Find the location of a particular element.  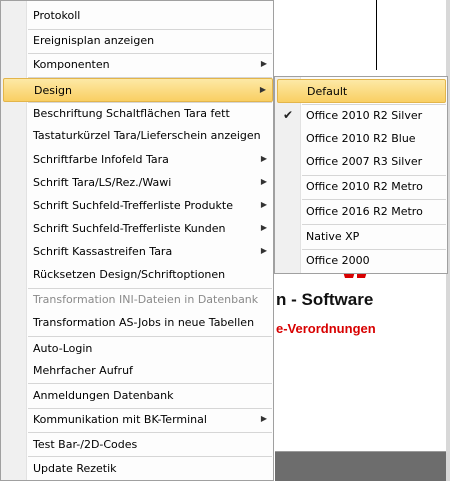

menu-item-label: Auto-Login is located at coordinates (63, 348).